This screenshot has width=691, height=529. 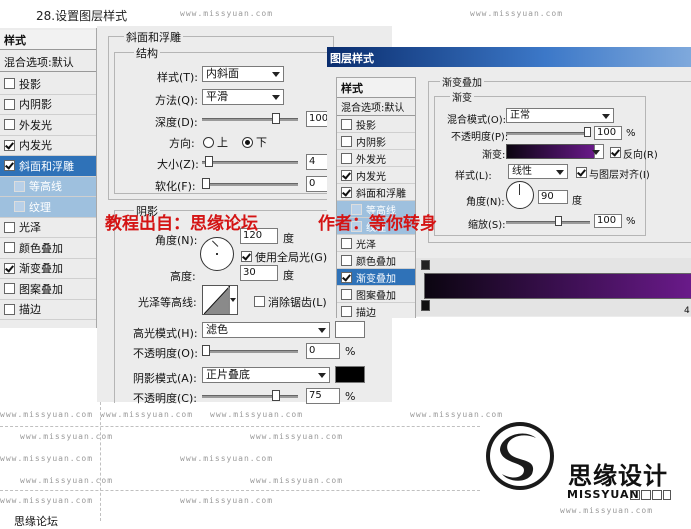 I want to click on direction-up-radio, so click(x=208, y=142).